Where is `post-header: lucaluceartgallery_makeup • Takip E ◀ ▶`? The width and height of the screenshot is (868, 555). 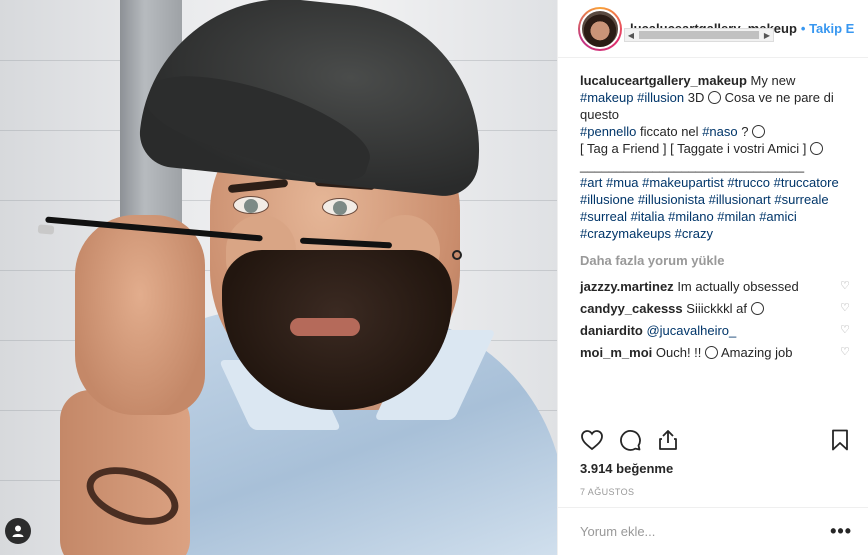
post-header: lucaluceartgallery_makeup • Takip E ◀ ▶ is located at coordinates (713, 29).